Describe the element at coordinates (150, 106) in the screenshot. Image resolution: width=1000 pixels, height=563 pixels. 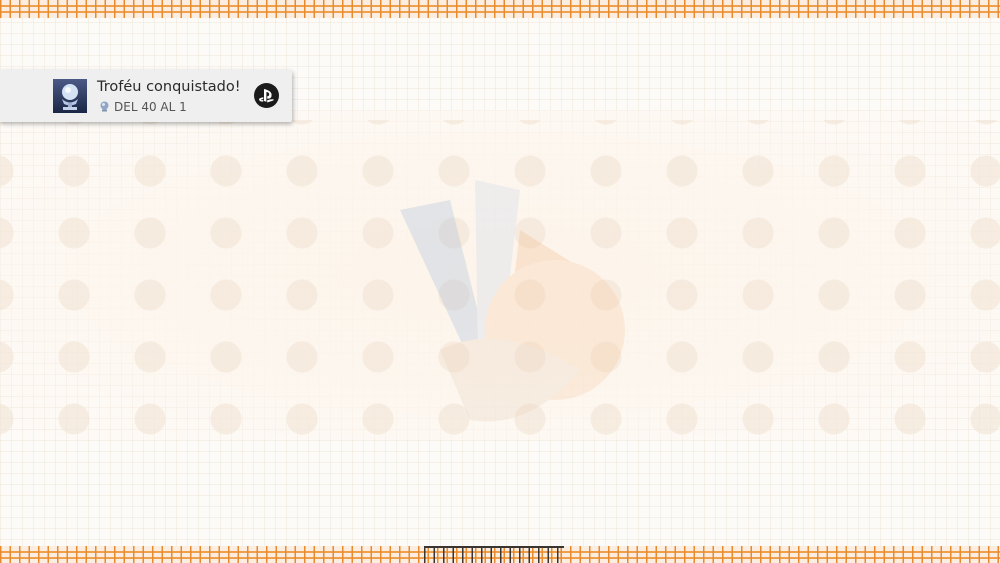
I see `trophy-name: DEL 40 AL 1` at that location.